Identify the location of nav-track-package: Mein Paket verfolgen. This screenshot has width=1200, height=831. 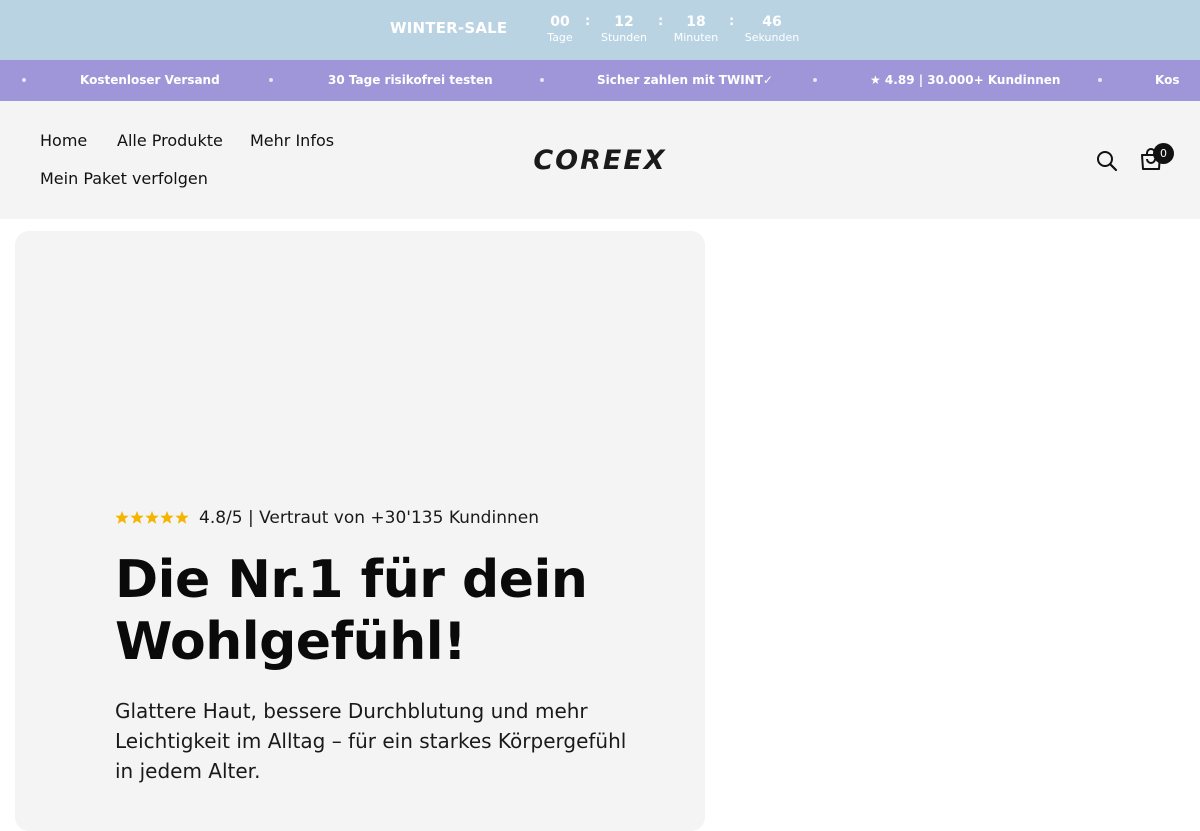
(124, 178).